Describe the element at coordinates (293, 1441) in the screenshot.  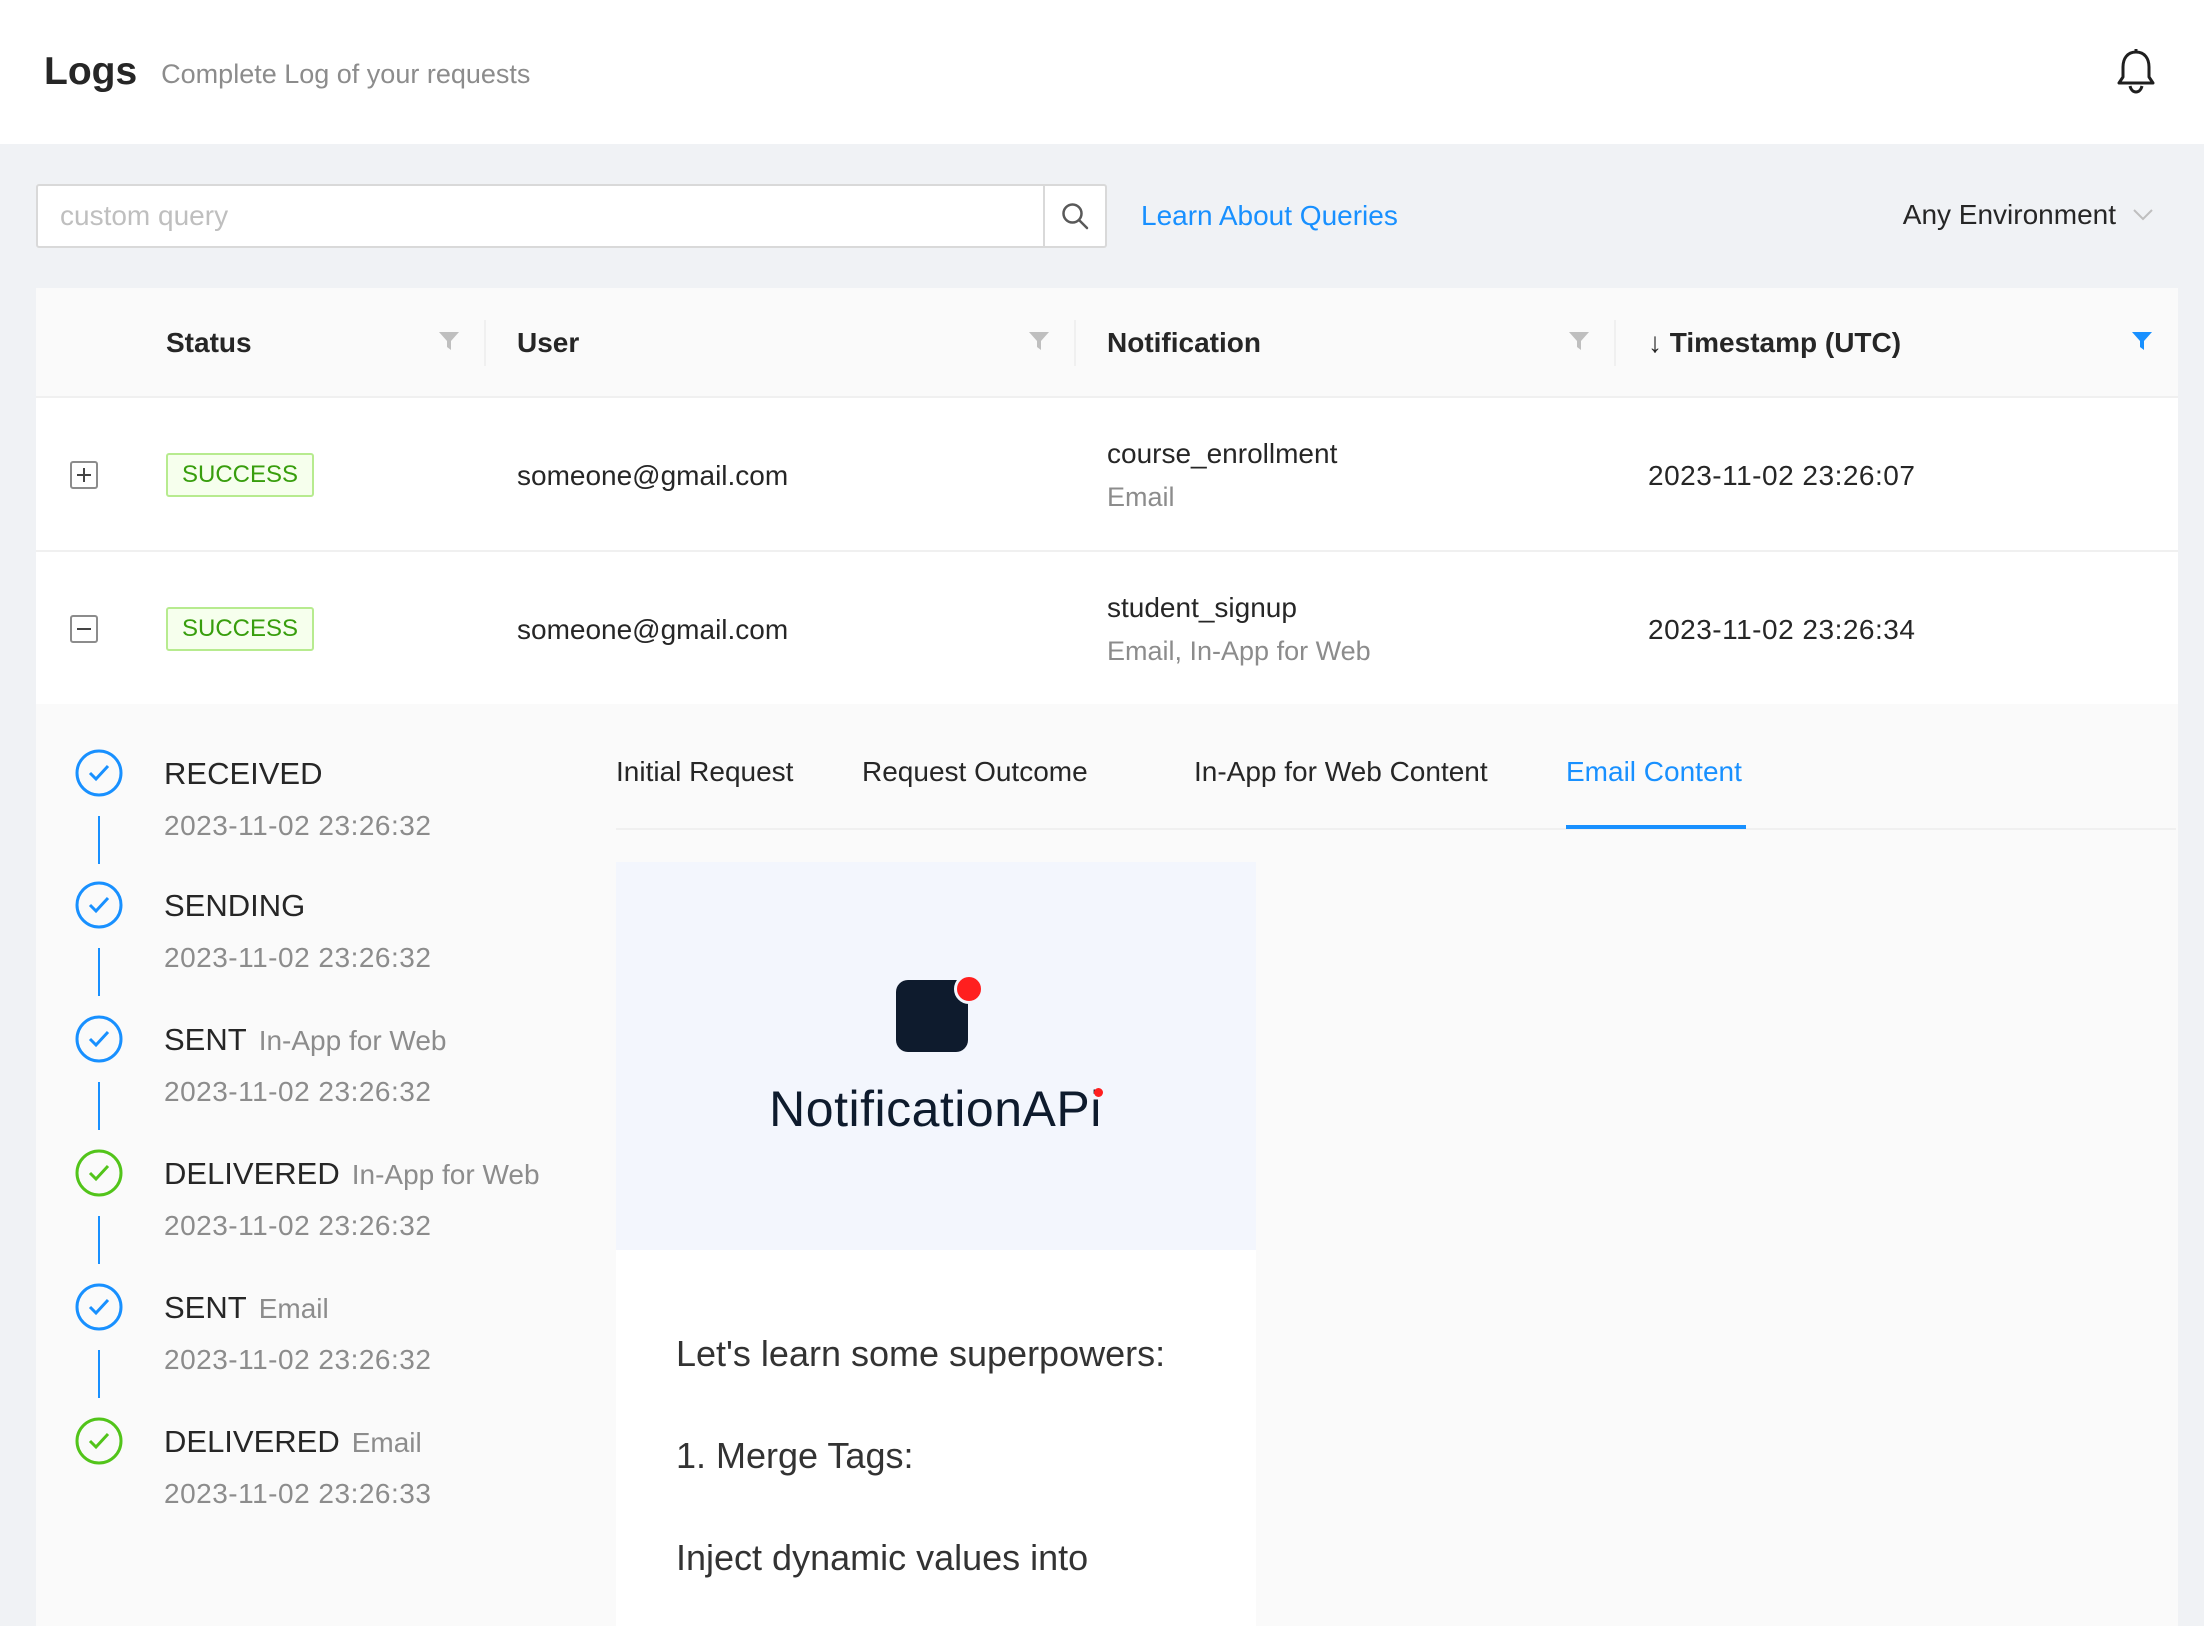
I see `timeline-event: DELIVERED Email` at that location.